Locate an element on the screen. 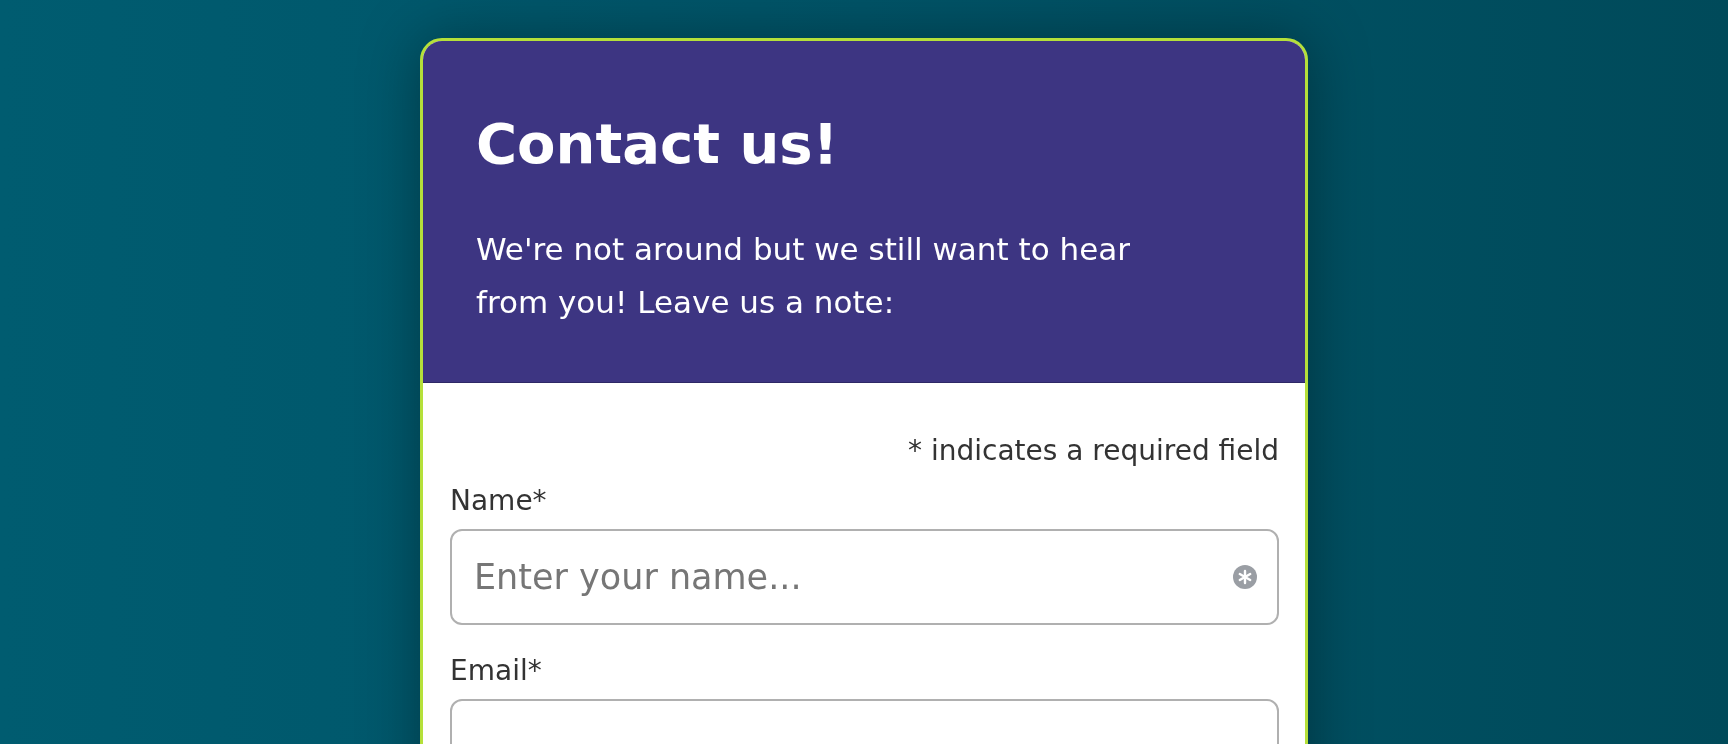 The height and width of the screenshot is (744, 1728). form-title: Contact us! is located at coordinates (658, 144).